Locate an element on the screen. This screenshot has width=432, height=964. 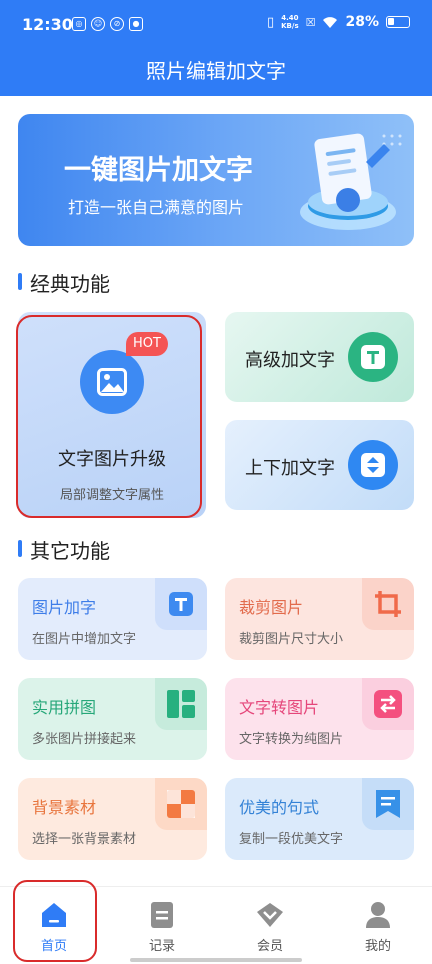
section-title-classic: 经典功能 is located at coordinates (64, 282).